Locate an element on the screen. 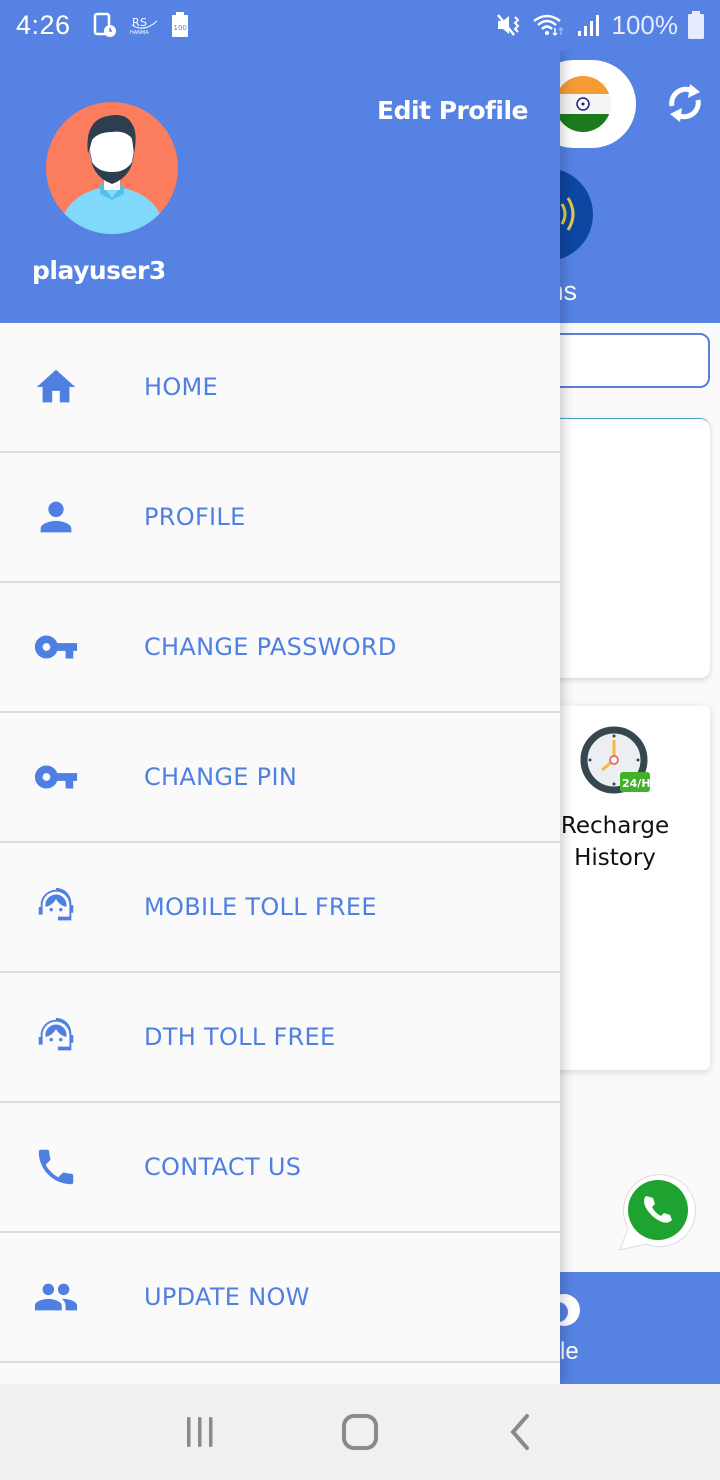 Image resolution: width=720 pixels, height=1480 pixels. home-button is located at coordinates (360, 1432).